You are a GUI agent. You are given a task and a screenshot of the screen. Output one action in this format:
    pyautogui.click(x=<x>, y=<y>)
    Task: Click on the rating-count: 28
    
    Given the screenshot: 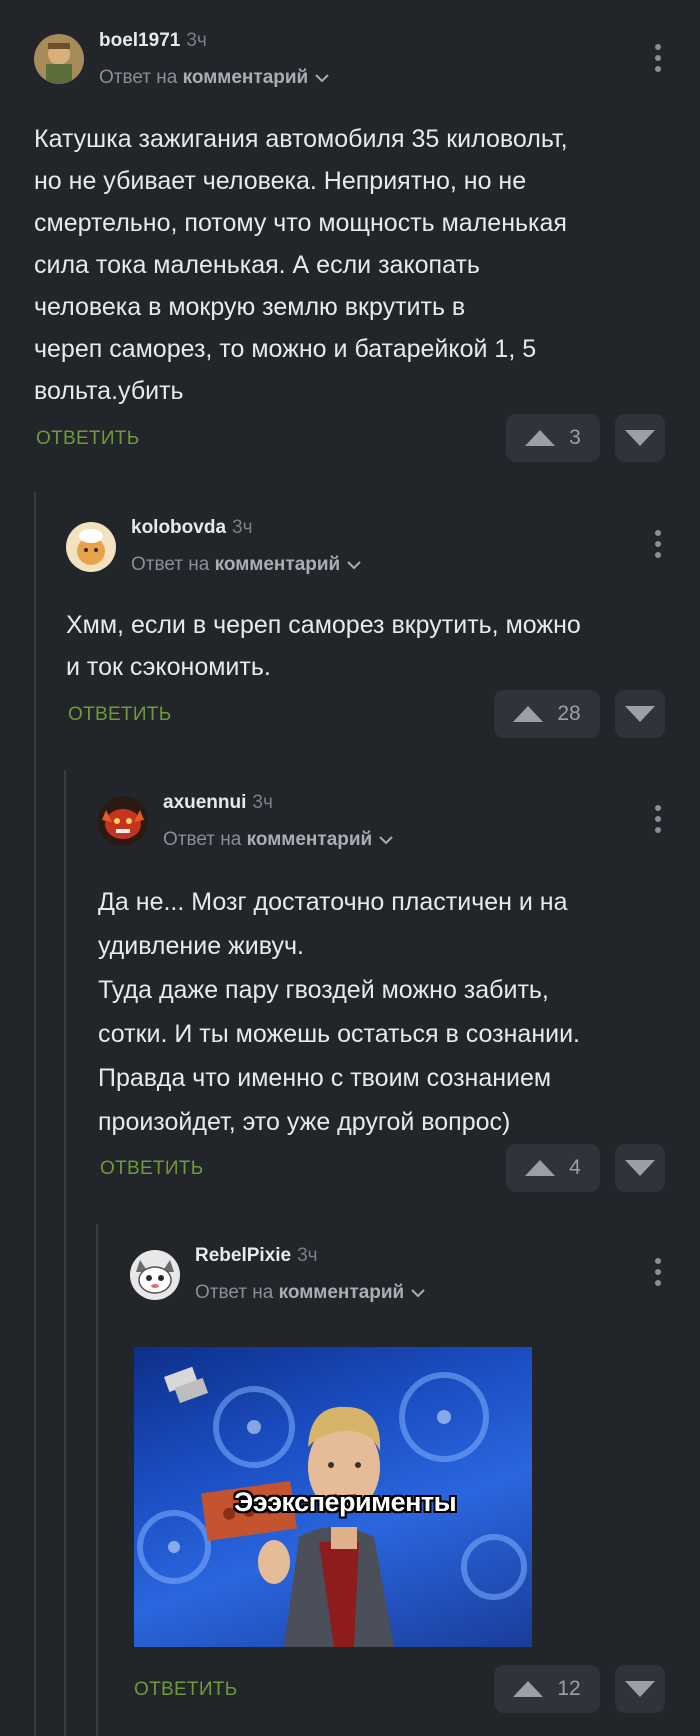 What is the action you would take?
    pyautogui.click(x=569, y=713)
    